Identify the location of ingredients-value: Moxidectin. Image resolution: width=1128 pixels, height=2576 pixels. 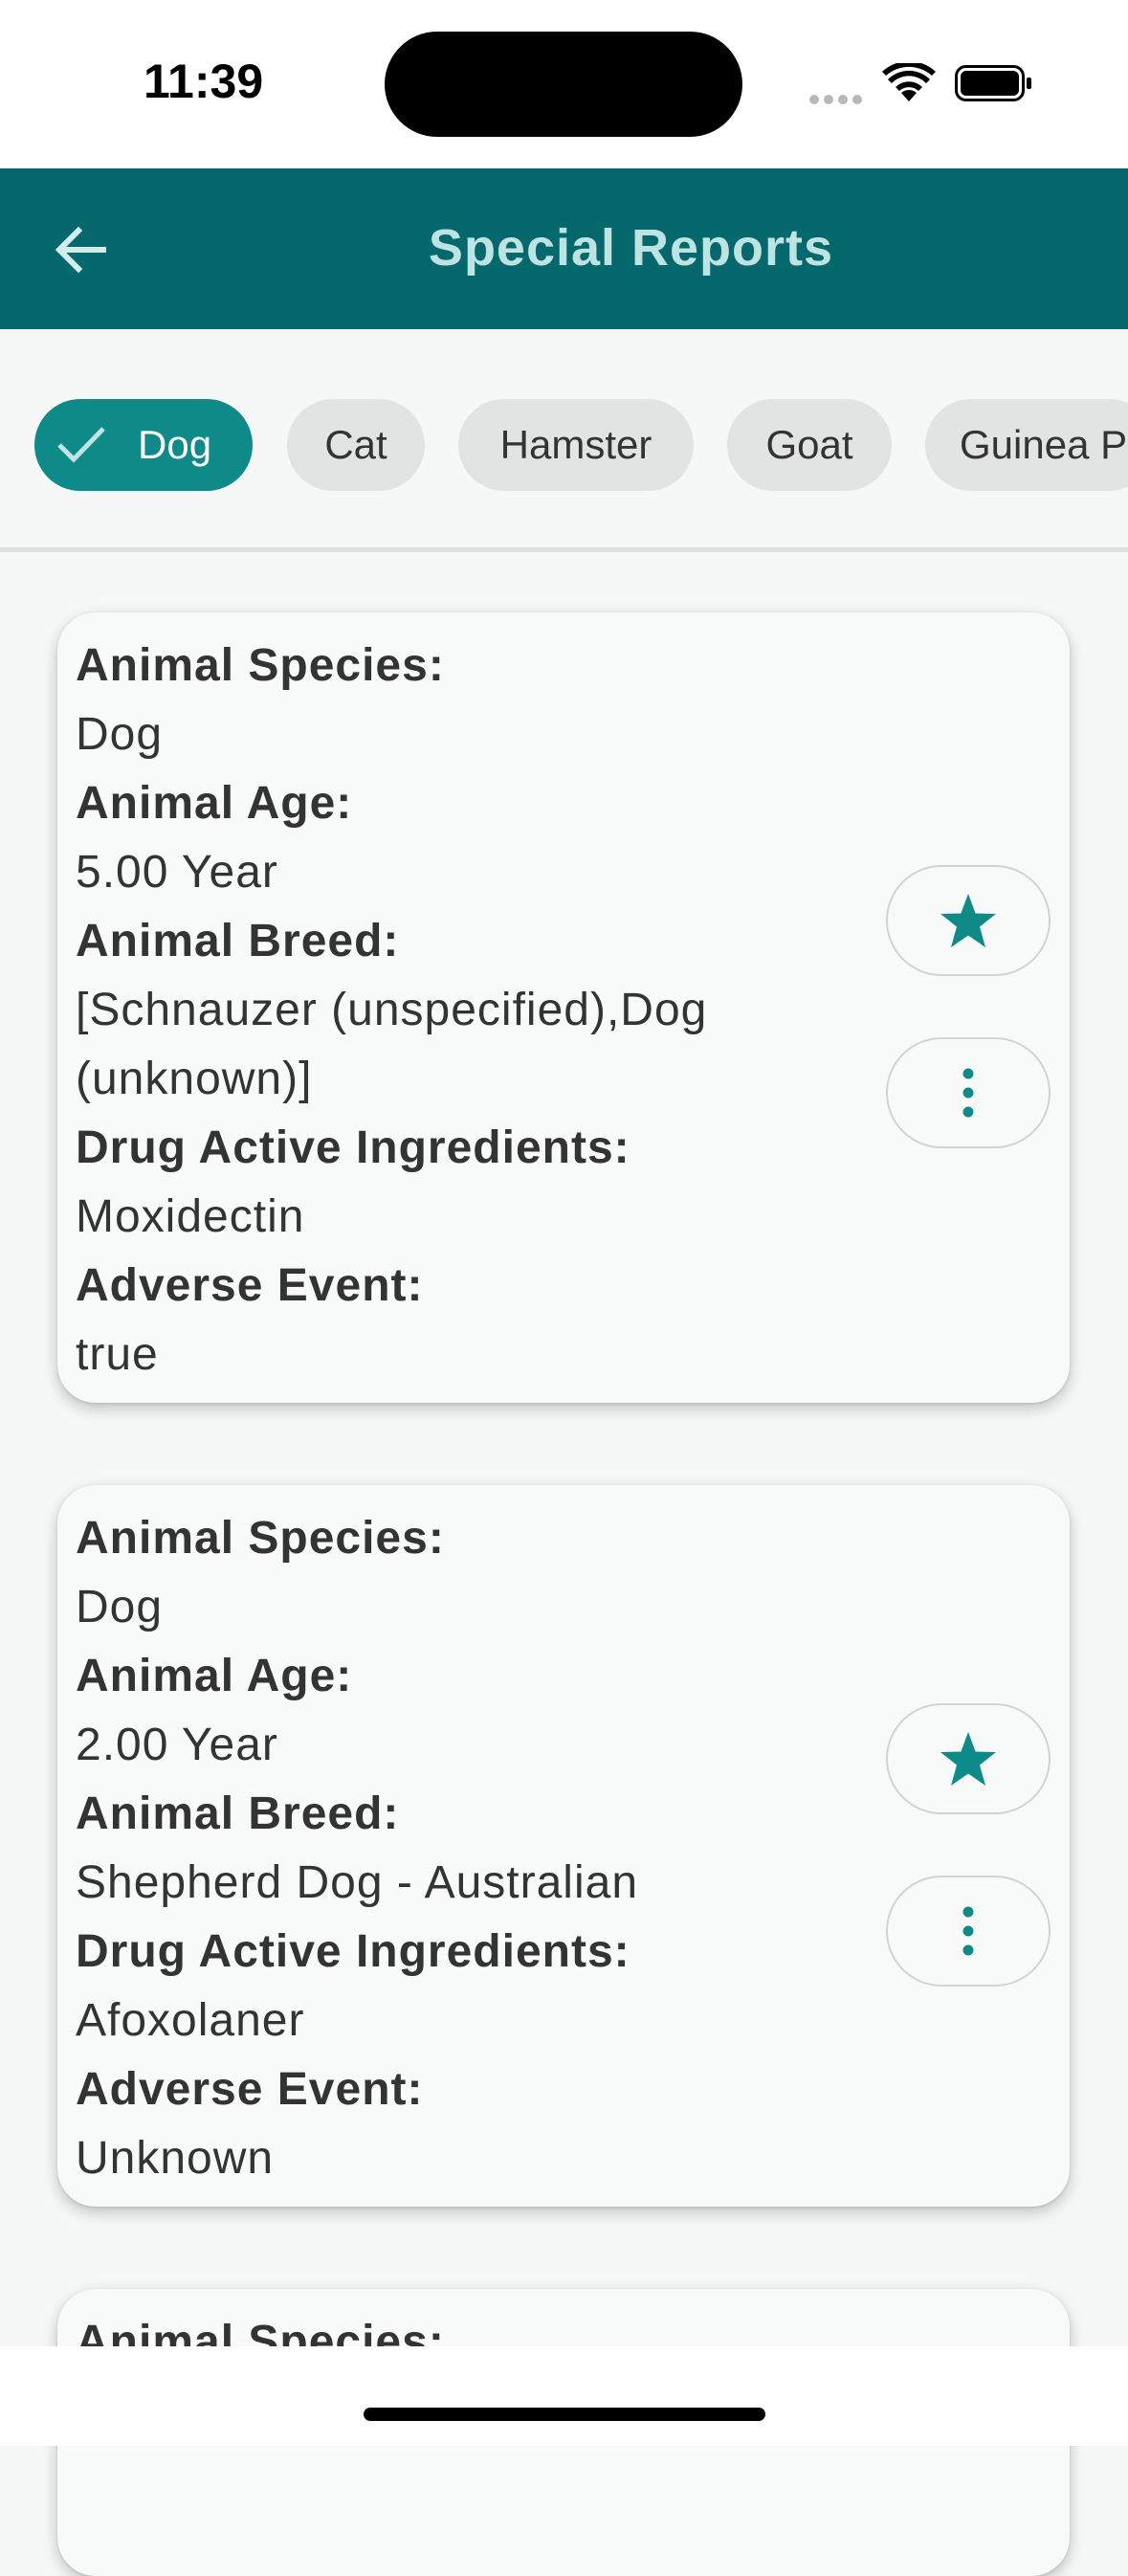
(190, 1216).